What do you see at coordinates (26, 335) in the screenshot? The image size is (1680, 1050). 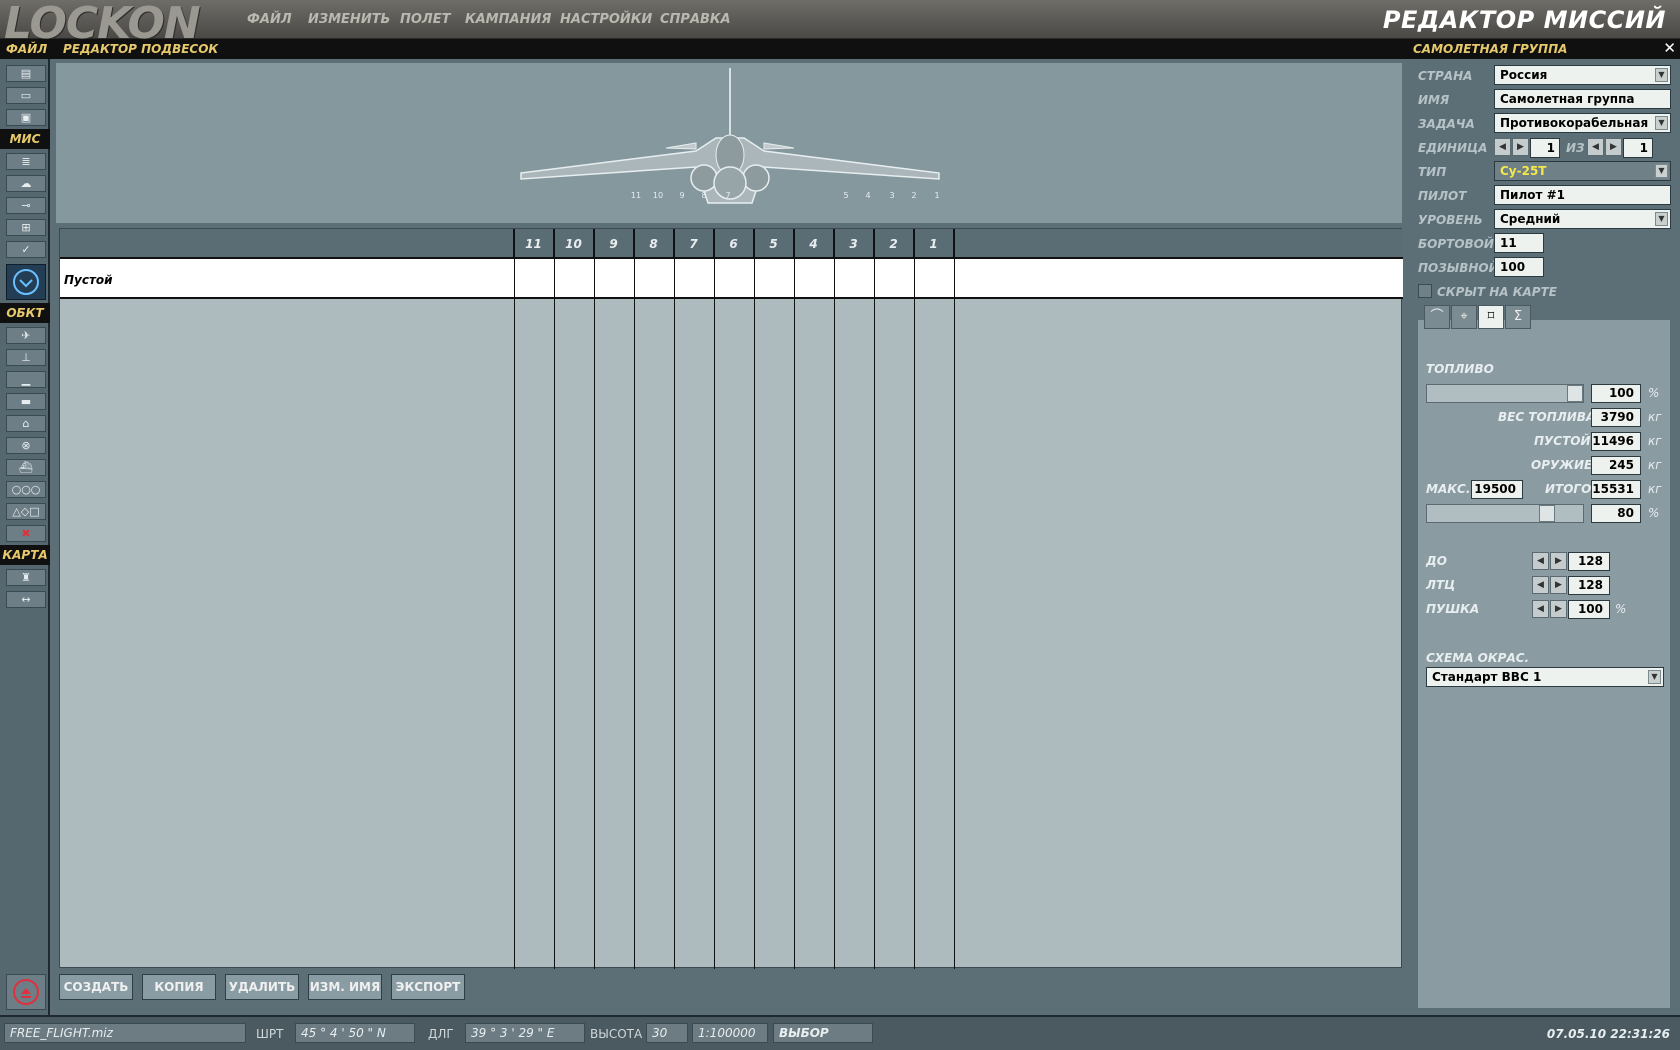 I see `plane-icon: ✈` at bounding box center [26, 335].